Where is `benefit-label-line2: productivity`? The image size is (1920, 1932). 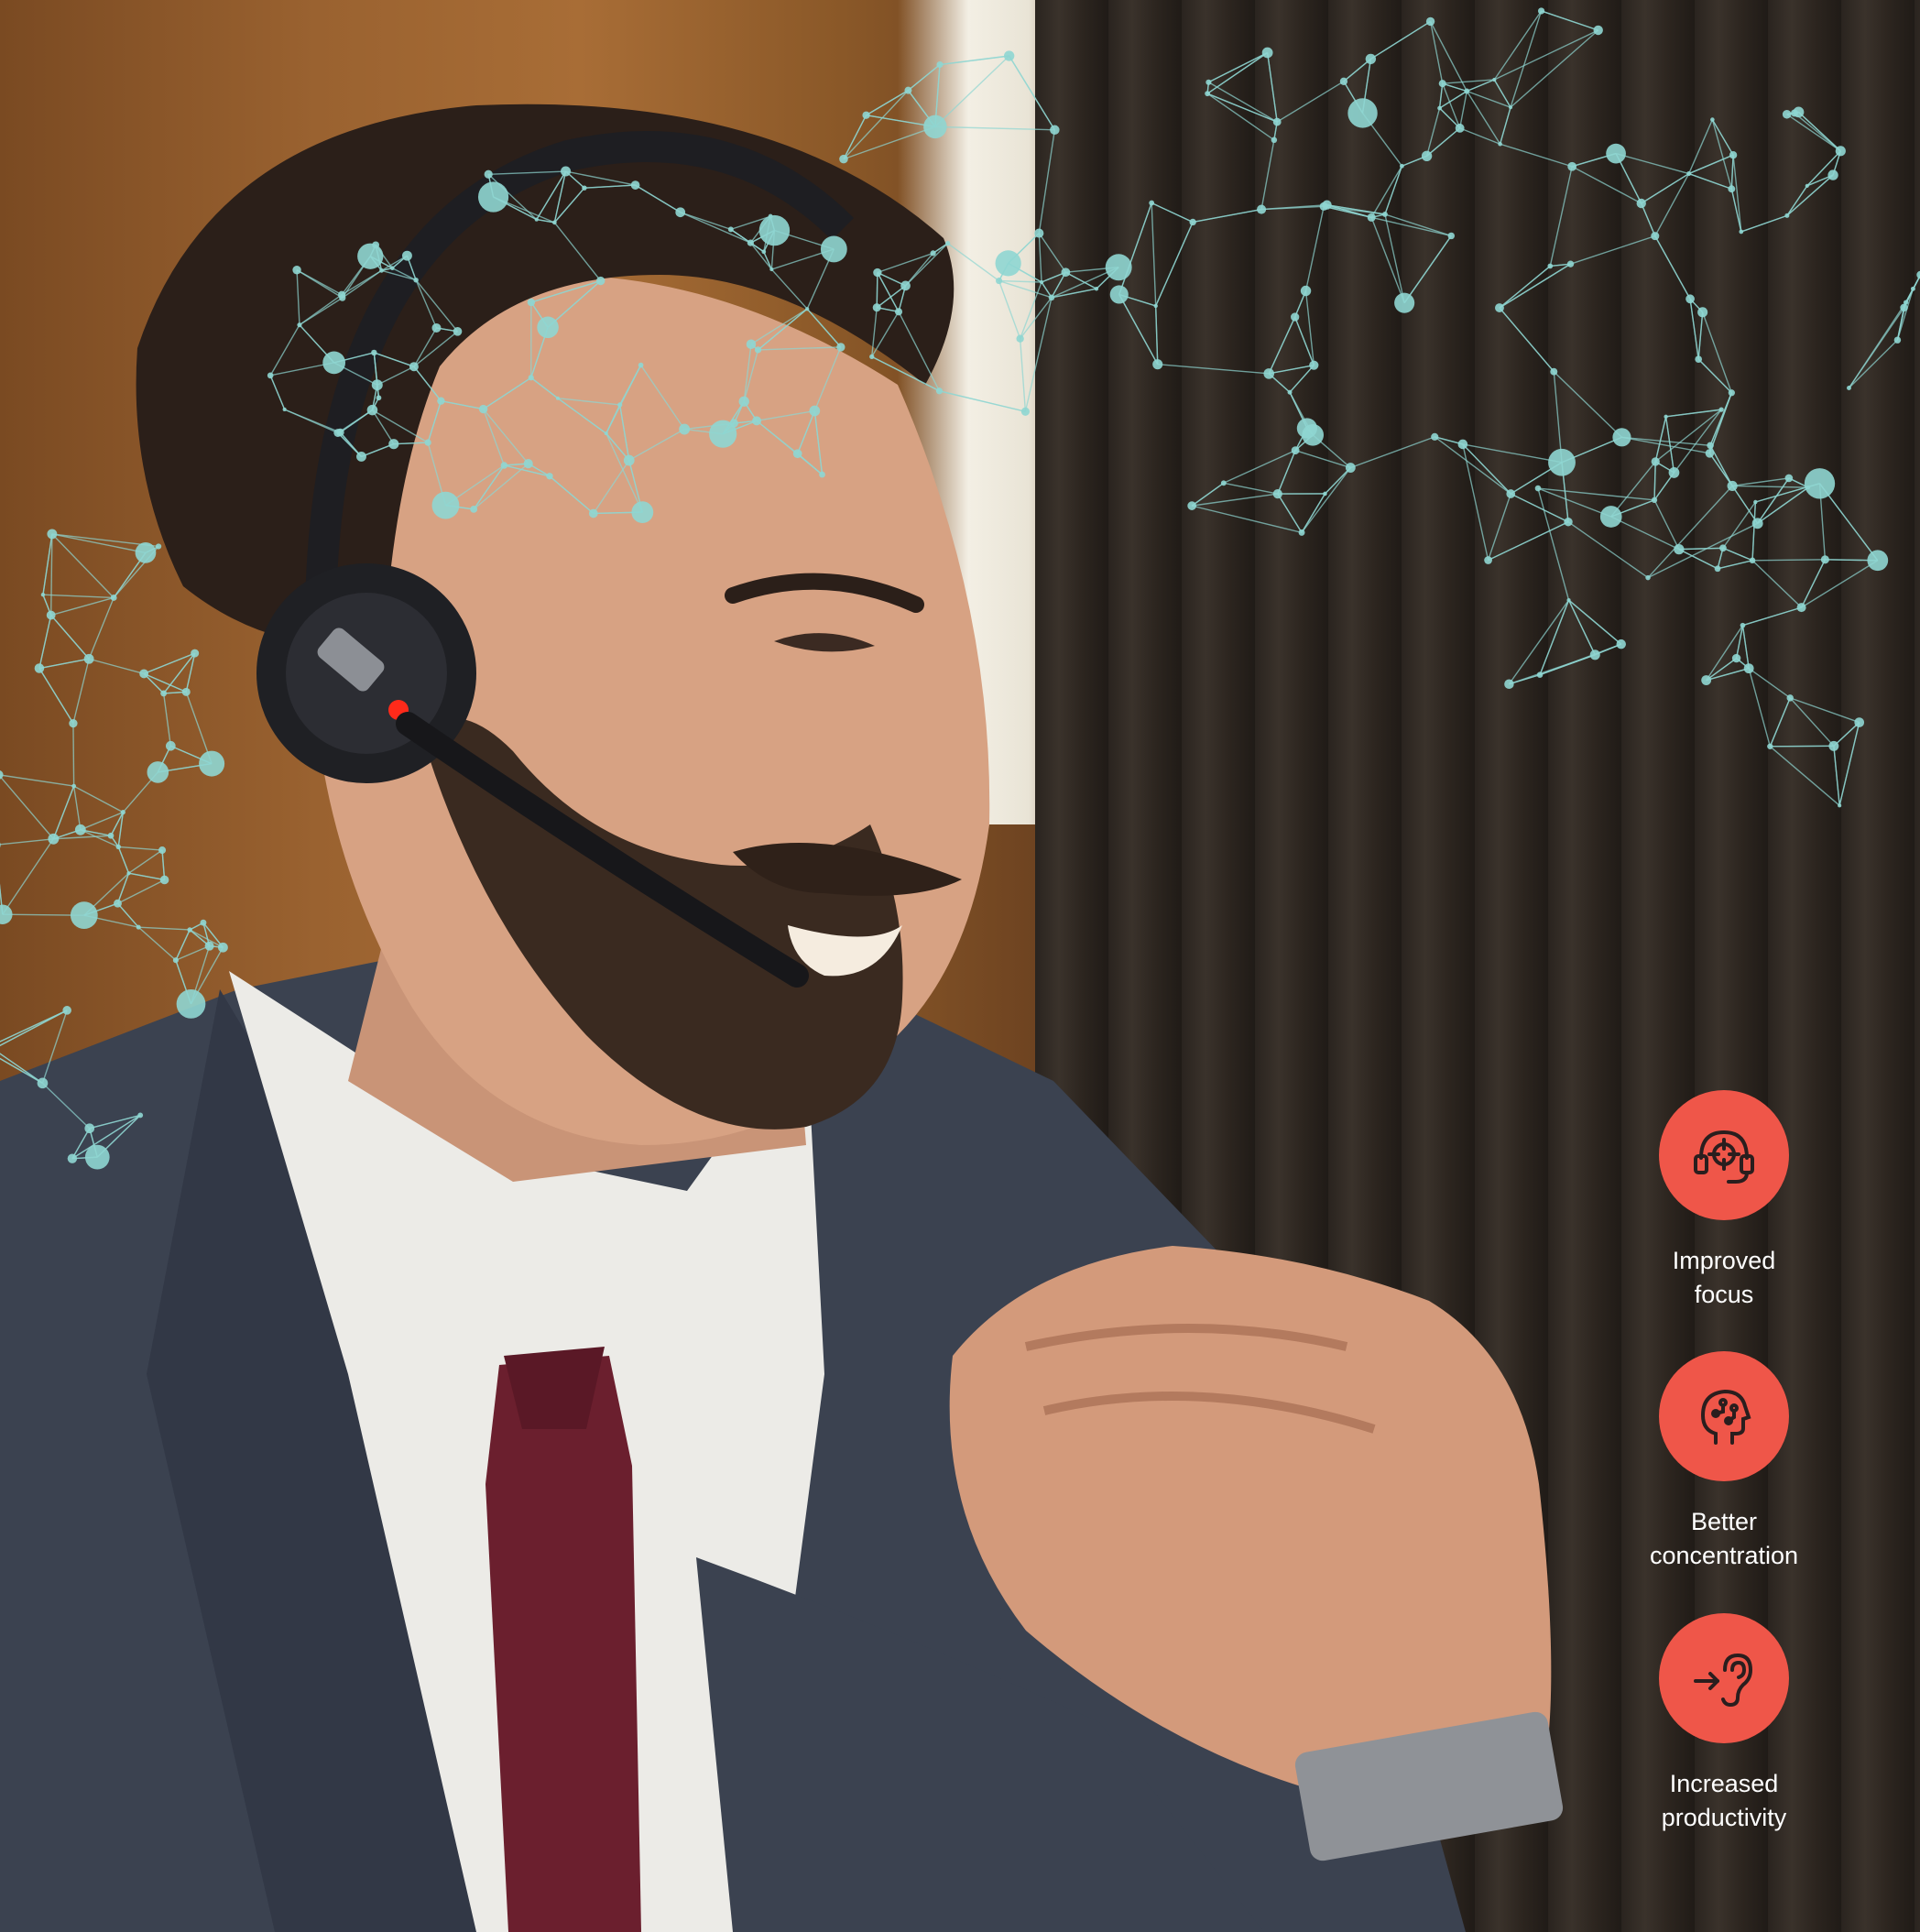
benefit-label-line2: productivity is located at coordinates (1724, 1818).